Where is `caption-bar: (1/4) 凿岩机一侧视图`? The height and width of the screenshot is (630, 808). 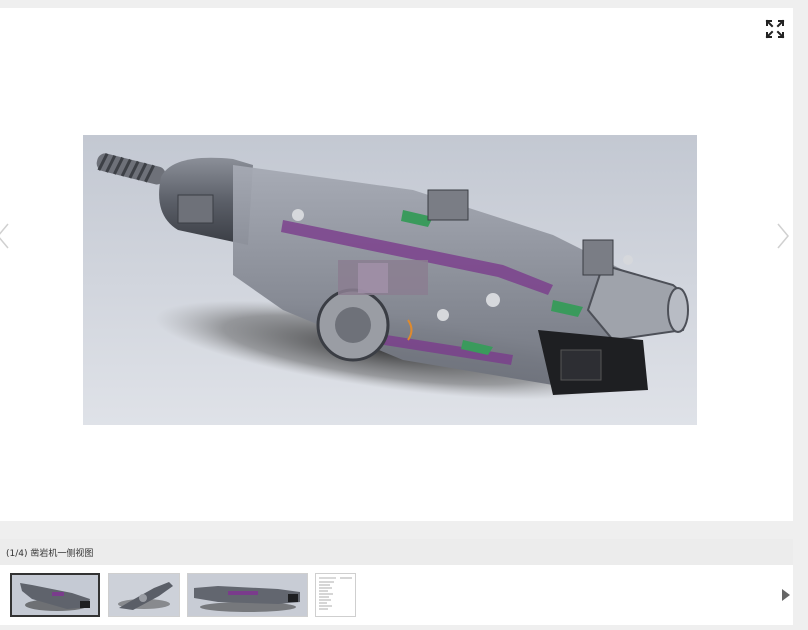
caption-bar: (1/4) 凿岩机一侧视图 is located at coordinates (396, 552).